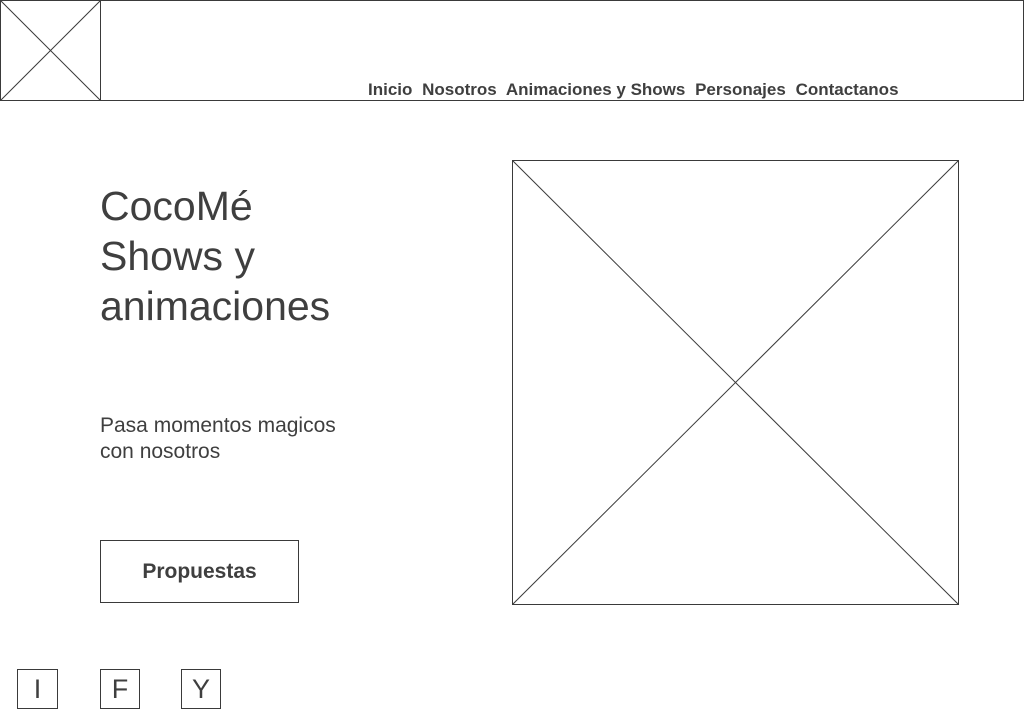  I want to click on hero-subtitle: Pasa momentos magicos con nosotros, so click(250, 439).